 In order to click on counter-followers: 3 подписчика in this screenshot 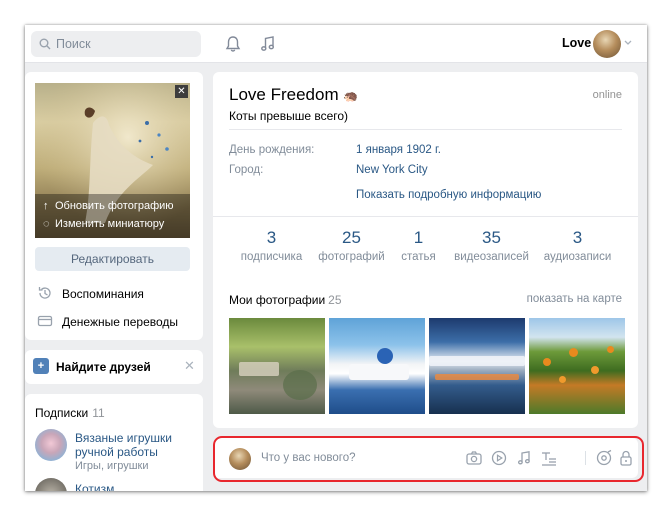, I will do `click(271, 245)`.